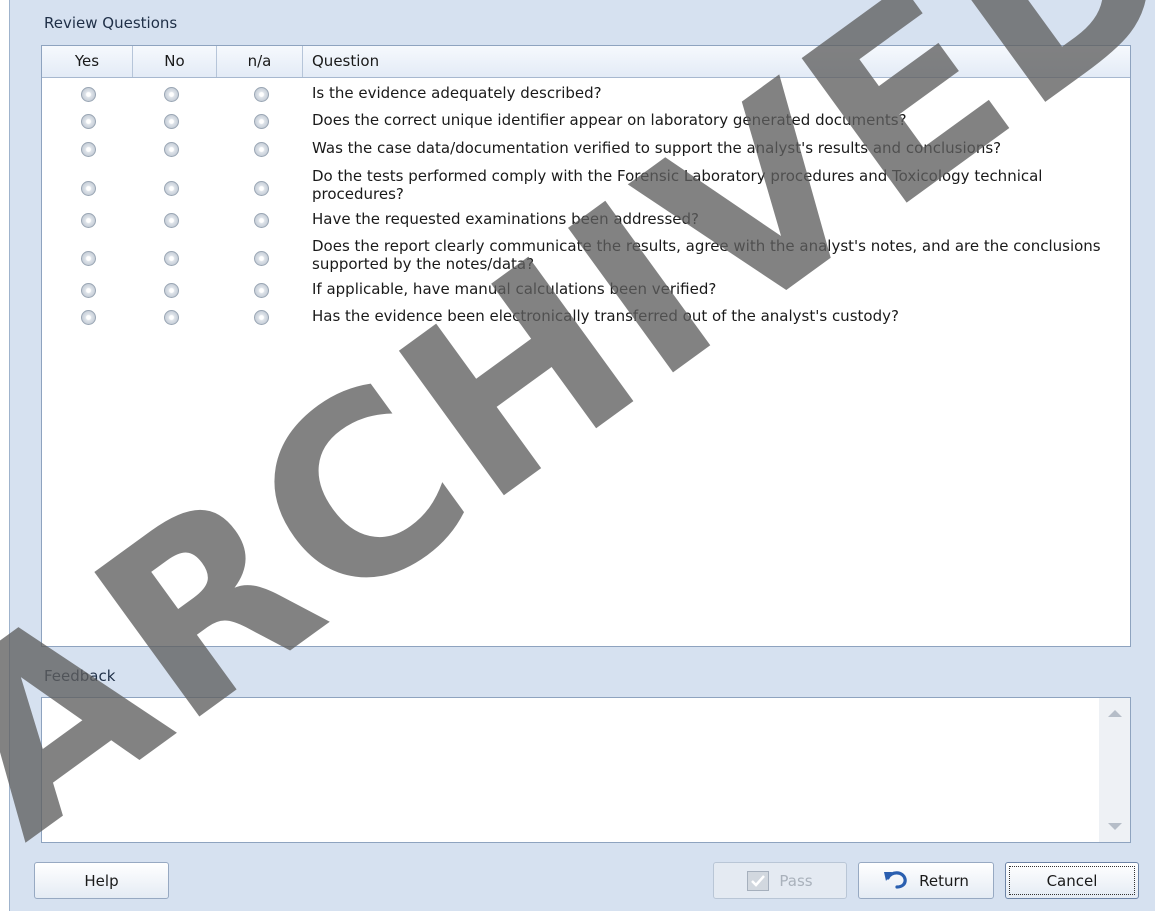  What do you see at coordinates (175, 61) in the screenshot?
I see `column-header-no: No` at bounding box center [175, 61].